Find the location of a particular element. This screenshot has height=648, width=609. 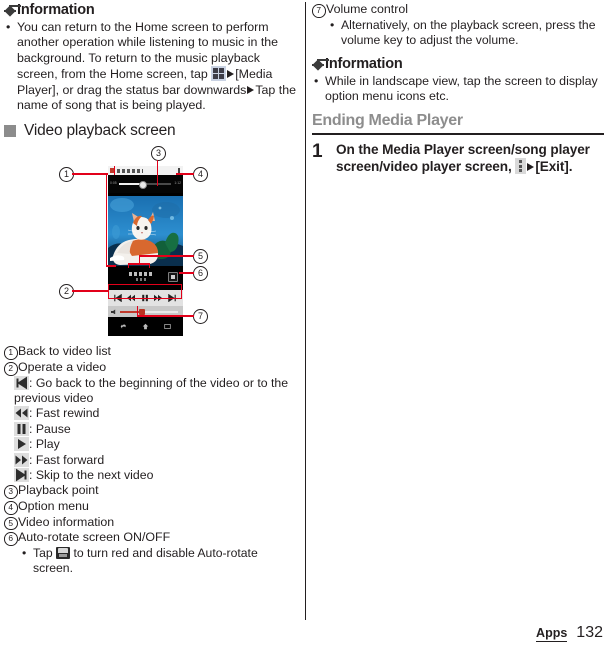

callout-6-leader is located at coordinates (186, 273).